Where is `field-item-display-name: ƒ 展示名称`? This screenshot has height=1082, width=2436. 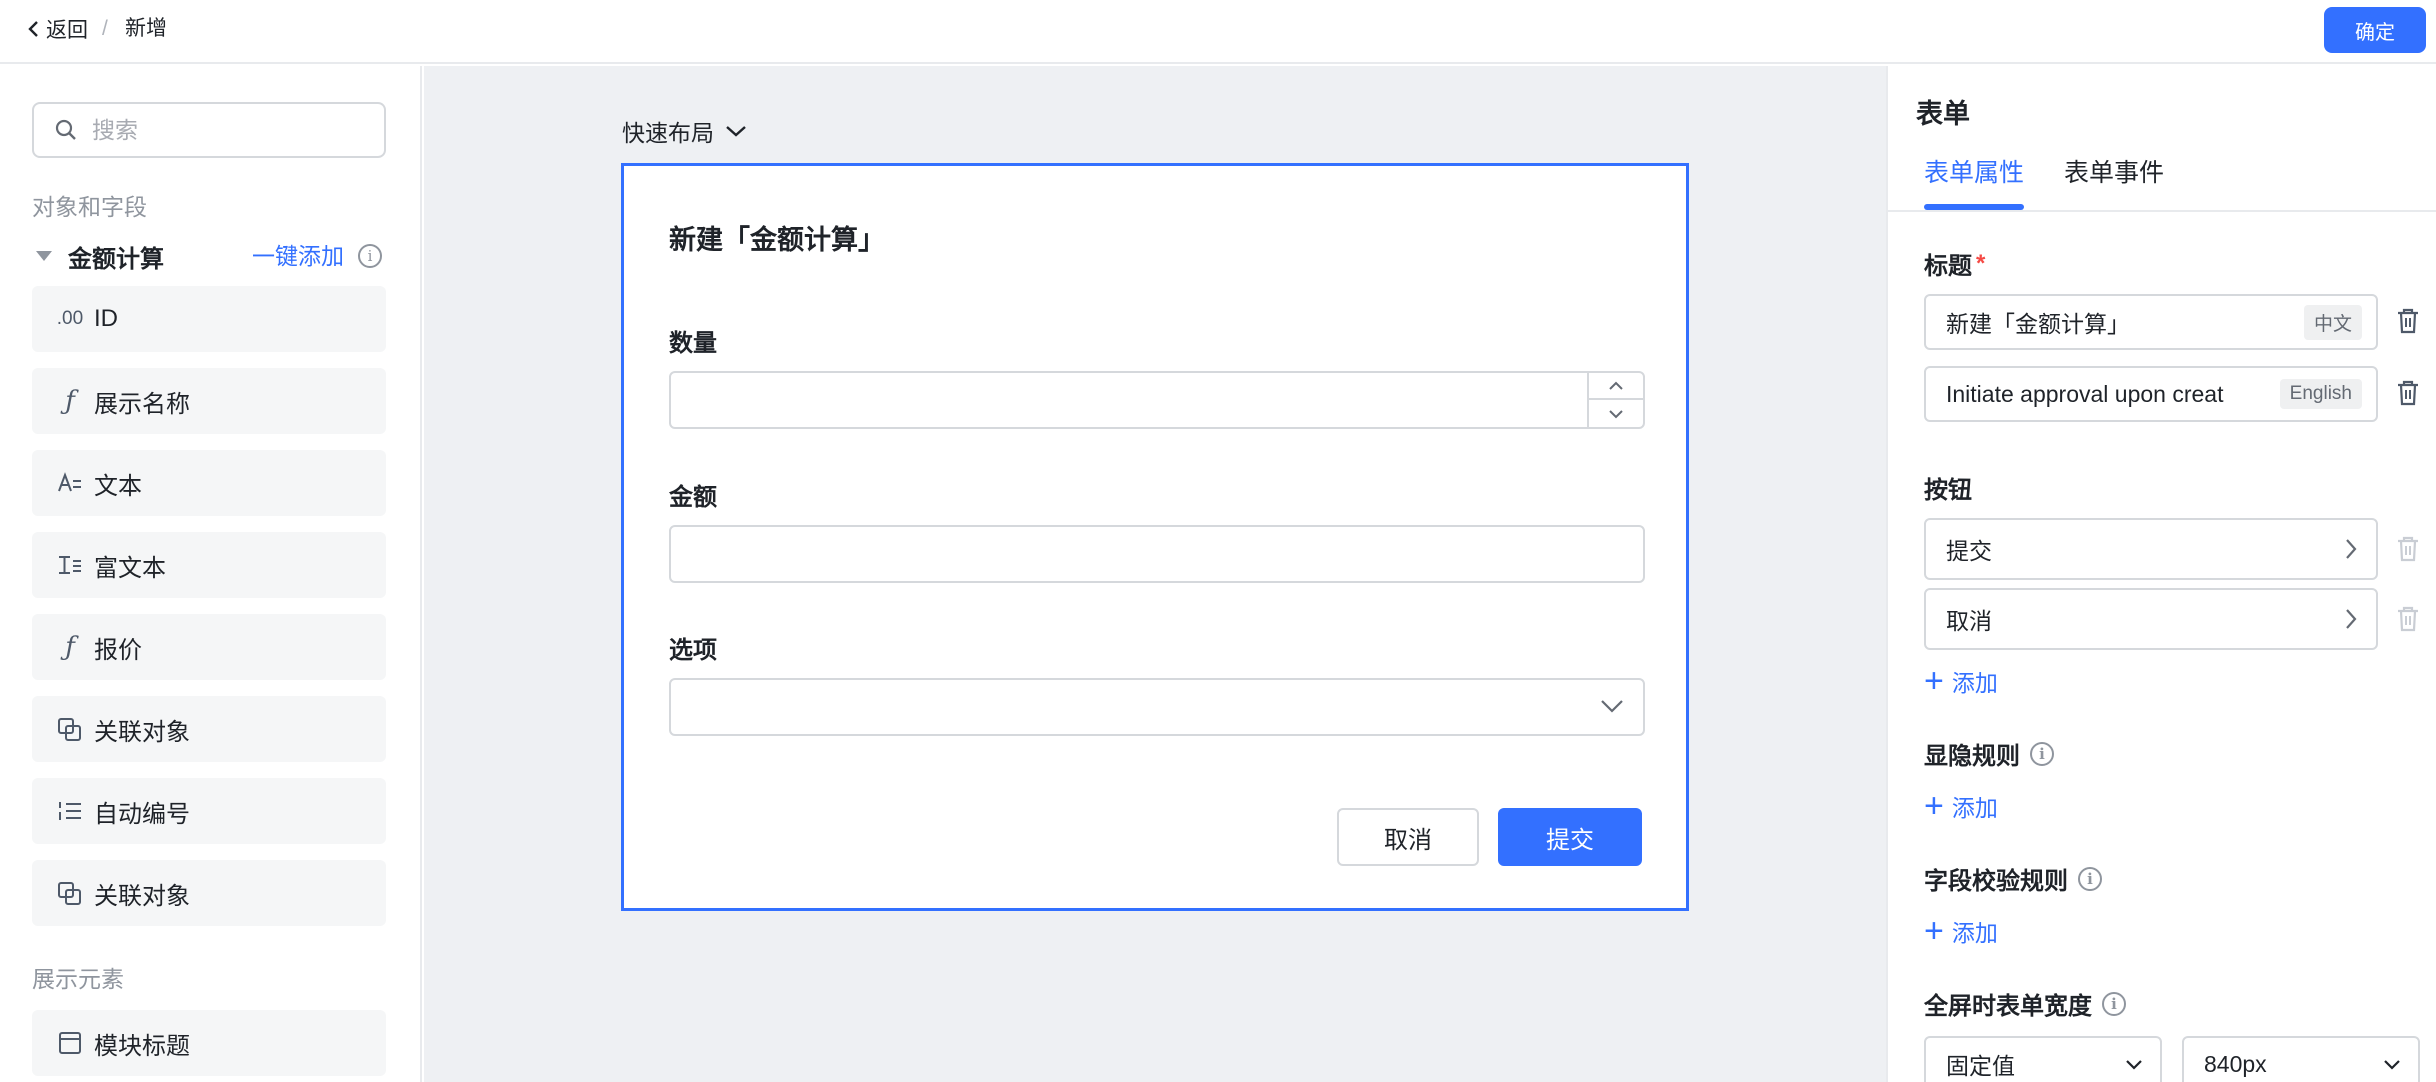 field-item-display-name: ƒ 展示名称 is located at coordinates (209, 401).